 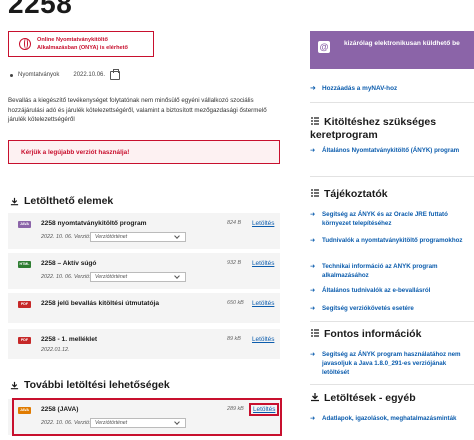 I want to click on banner-text: kizárólag elektronikusan küldhető be, so click(x=402, y=43).